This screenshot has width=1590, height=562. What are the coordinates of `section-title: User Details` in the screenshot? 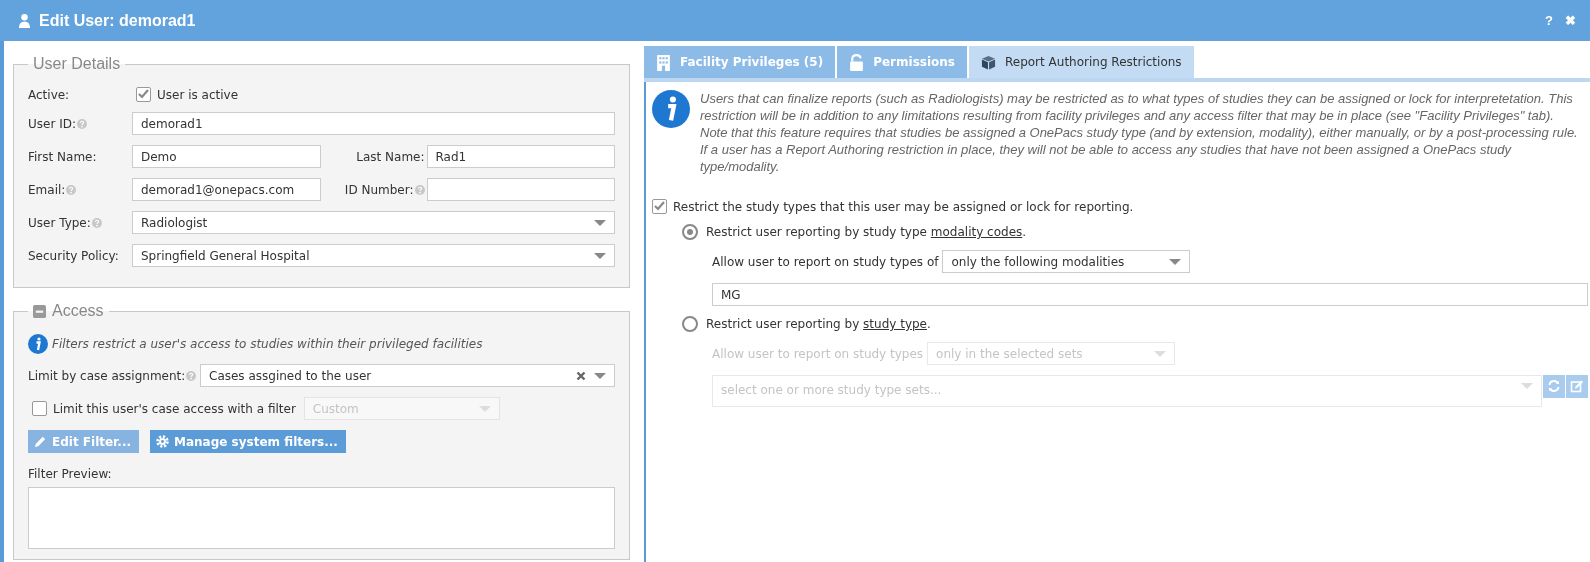 It's located at (77, 64).